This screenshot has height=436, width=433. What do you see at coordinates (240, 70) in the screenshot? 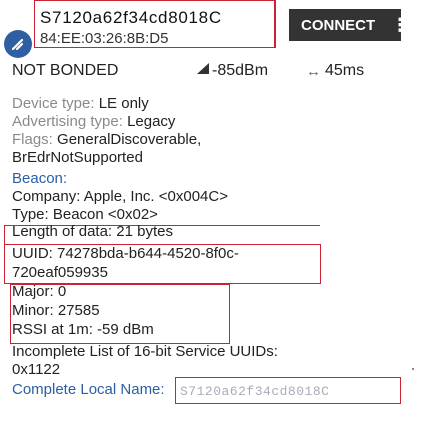
I see `rssi-value: -85dBm` at bounding box center [240, 70].